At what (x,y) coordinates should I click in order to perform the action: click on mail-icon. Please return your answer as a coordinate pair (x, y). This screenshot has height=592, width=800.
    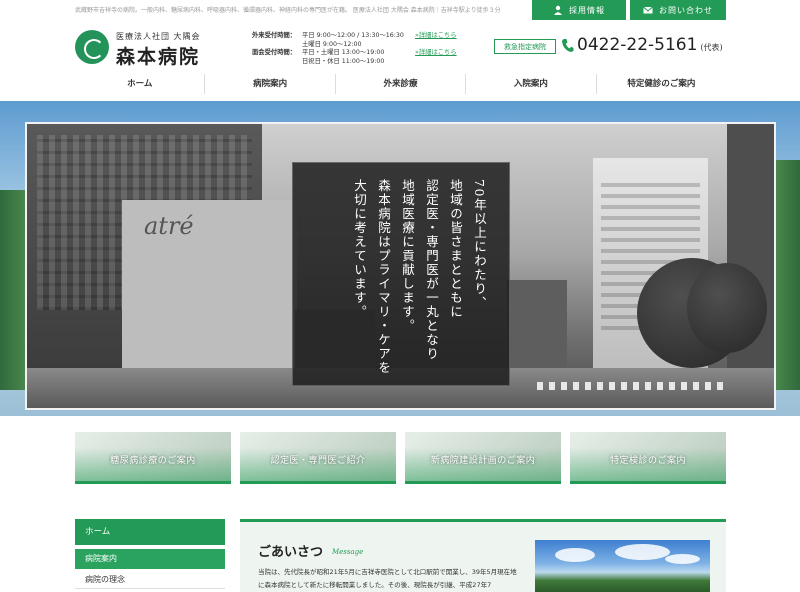
    Looking at the image, I should click on (648, 10).